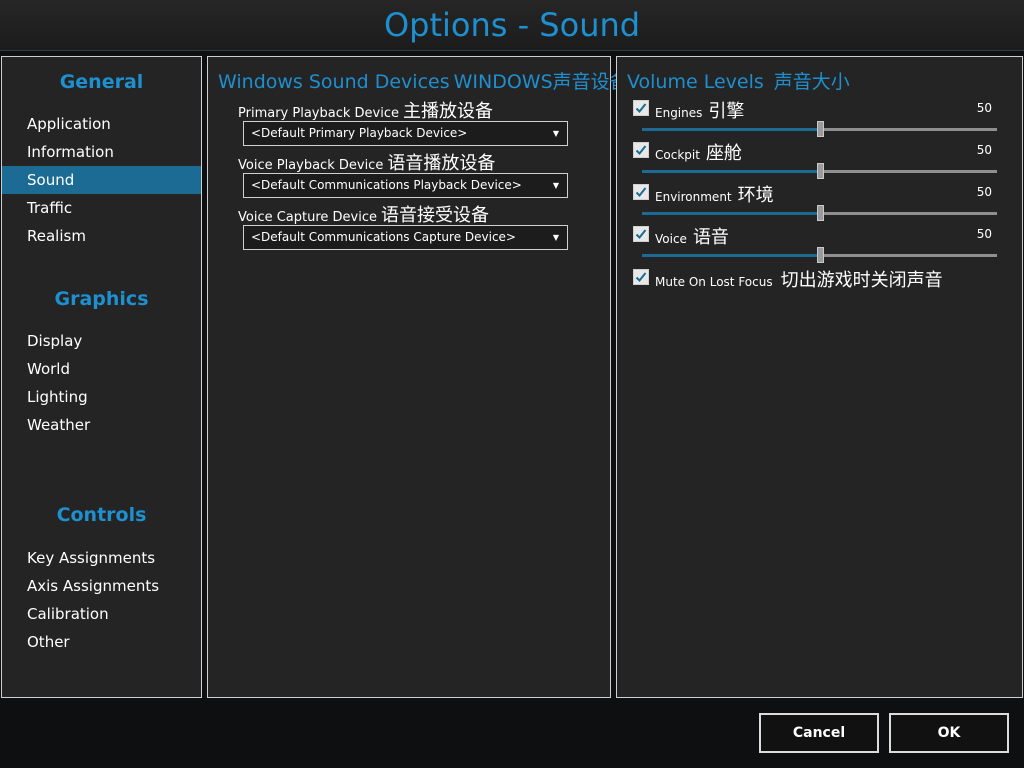 This screenshot has width=1024, height=768. Describe the element at coordinates (949, 733) in the screenshot. I see `ok-button: OK` at that location.